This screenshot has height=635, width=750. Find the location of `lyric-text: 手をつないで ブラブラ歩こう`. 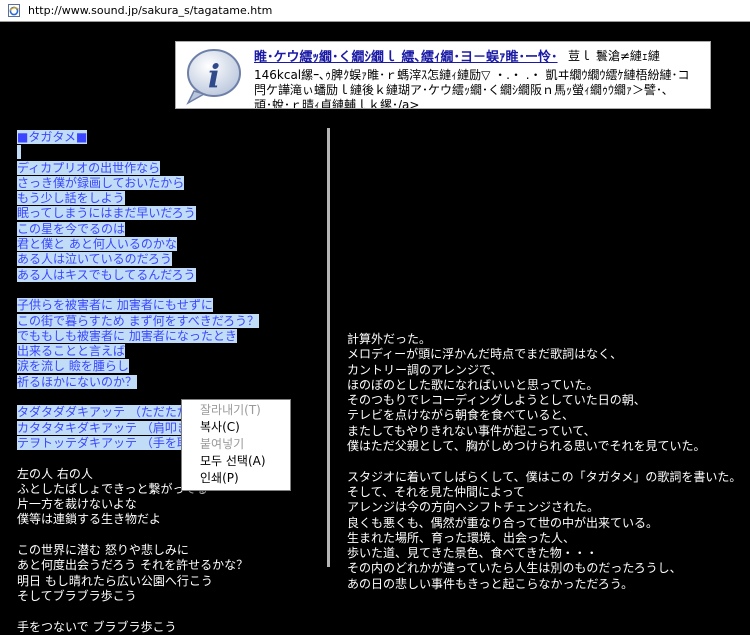

lyric-text: 手をつないで ブラブラ歩こう is located at coordinates (97, 626).